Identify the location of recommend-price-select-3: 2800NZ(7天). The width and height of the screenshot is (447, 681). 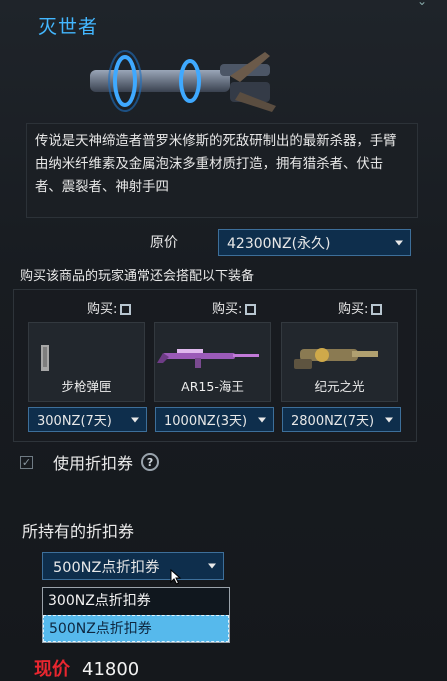
(341, 419).